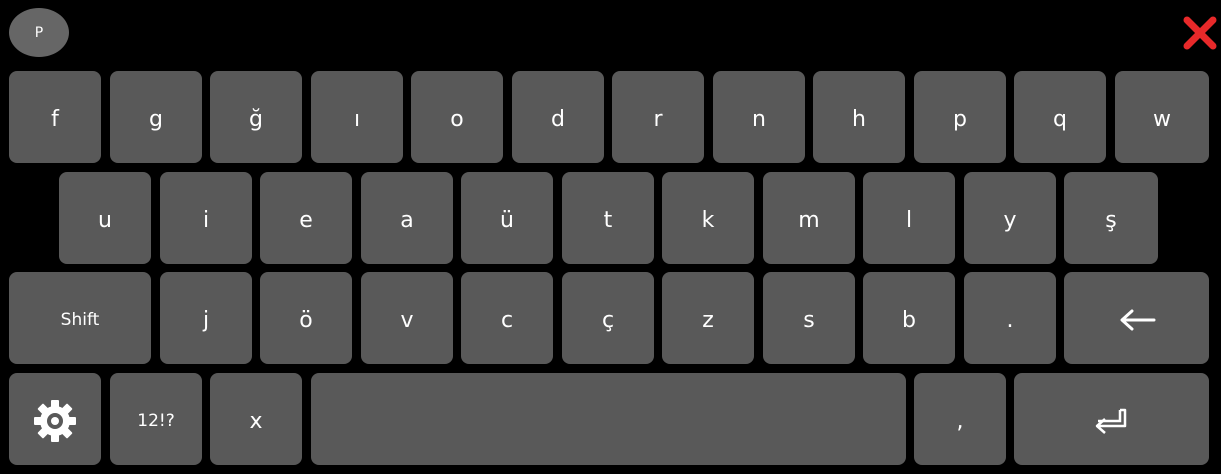 The height and width of the screenshot is (474, 1221). I want to click on key-n: n, so click(759, 117).